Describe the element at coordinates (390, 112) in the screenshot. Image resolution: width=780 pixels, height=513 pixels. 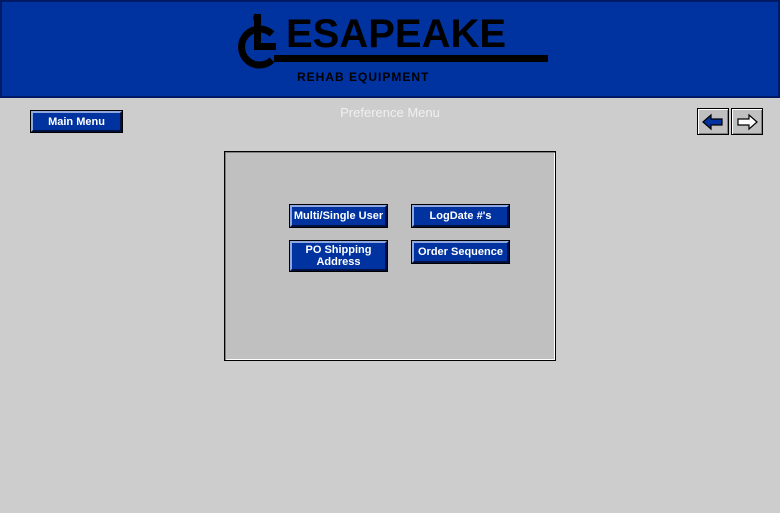
I see `page-title: Preference Menu` at that location.